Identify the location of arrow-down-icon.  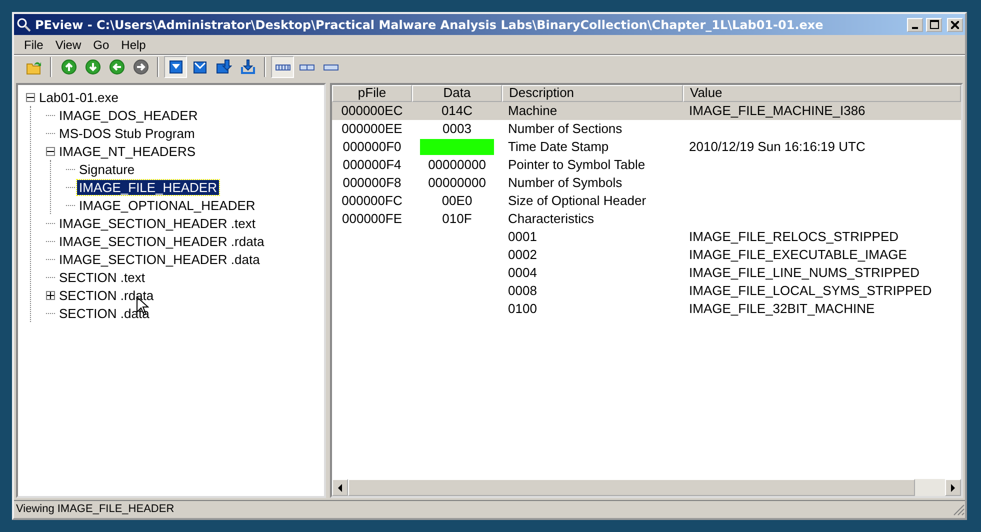
(92, 67).